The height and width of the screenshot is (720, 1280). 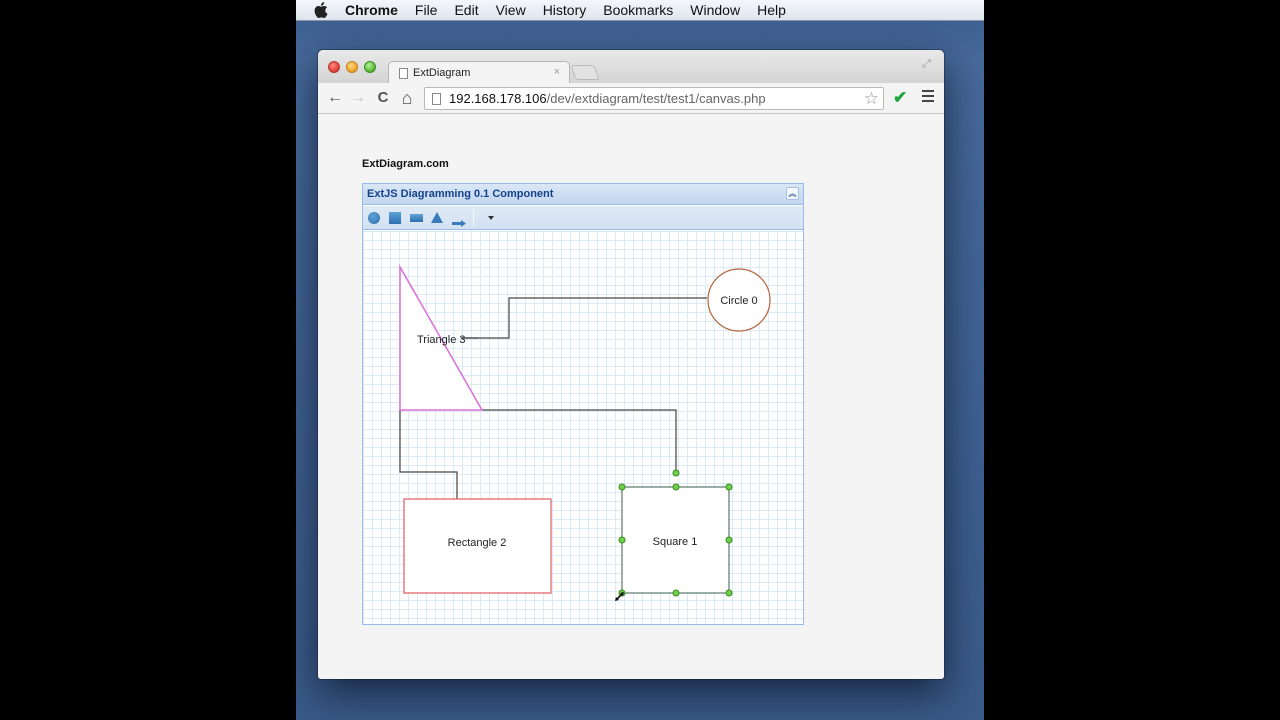 I want to click on menu-chrome: Chrome, so click(x=371, y=10).